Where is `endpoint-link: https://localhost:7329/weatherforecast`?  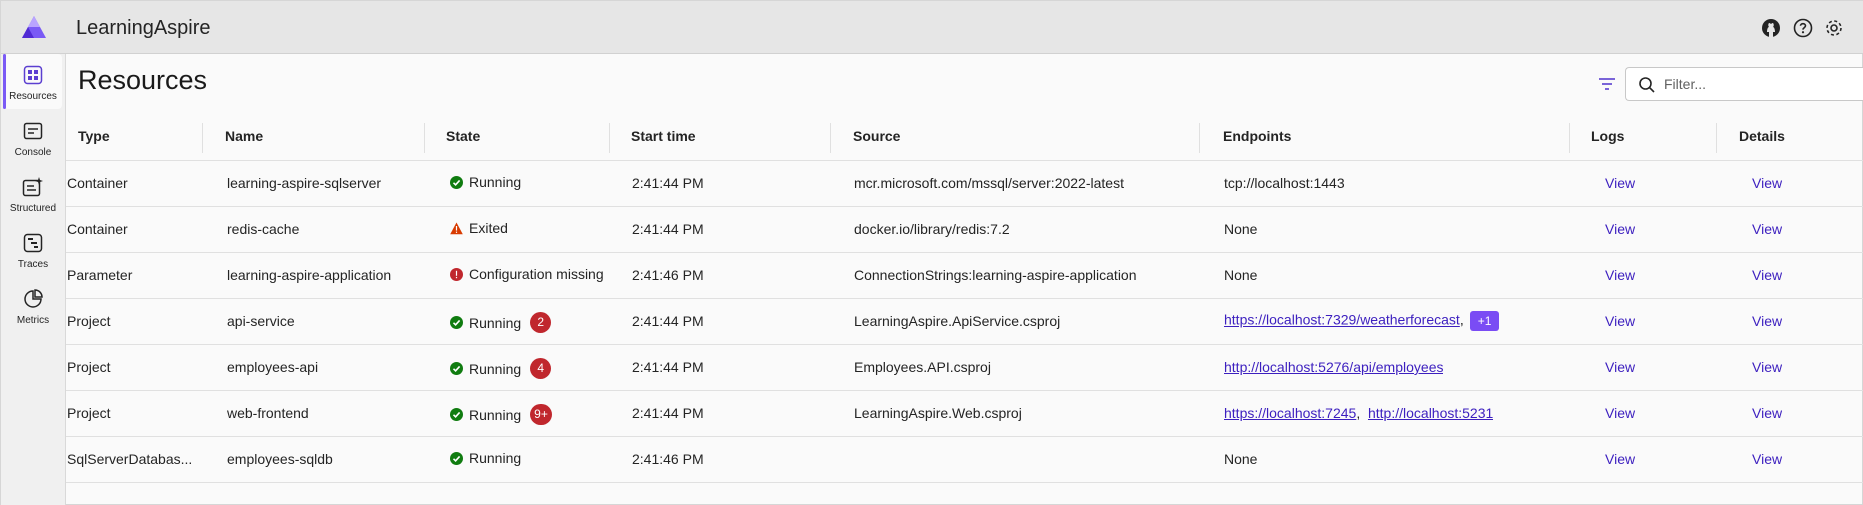
endpoint-link: https://localhost:7329/weatherforecast is located at coordinates (1342, 320).